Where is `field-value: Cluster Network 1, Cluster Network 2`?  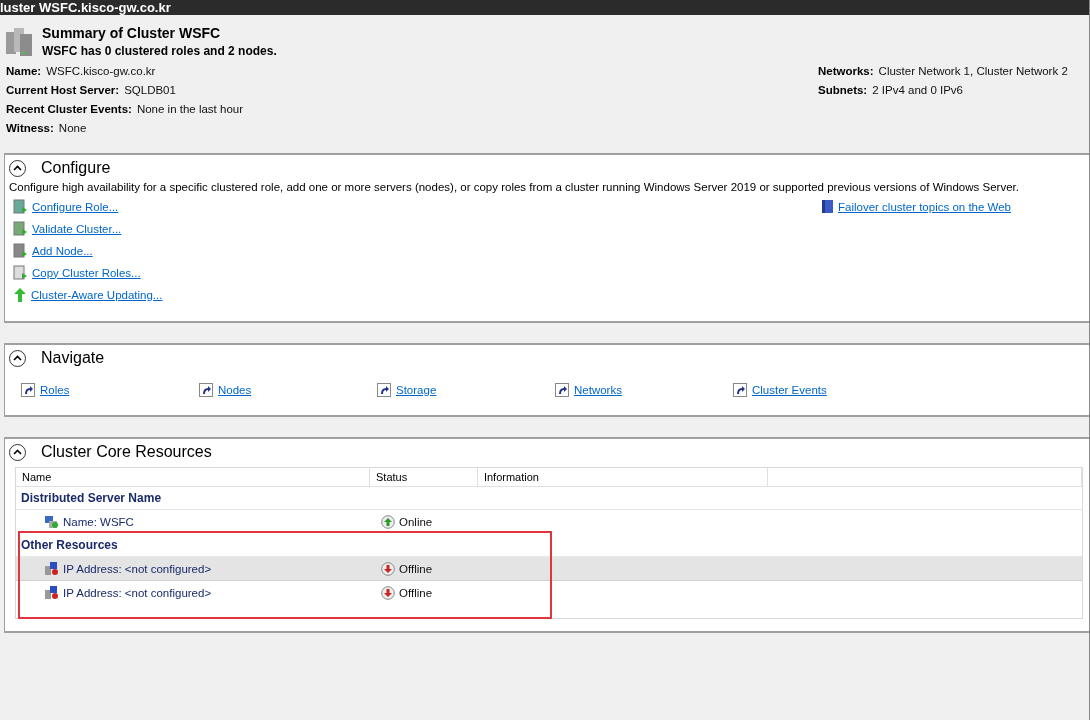
field-value: Cluster Network 1, Cluster Network 2 is located at coordinates (973, 71).